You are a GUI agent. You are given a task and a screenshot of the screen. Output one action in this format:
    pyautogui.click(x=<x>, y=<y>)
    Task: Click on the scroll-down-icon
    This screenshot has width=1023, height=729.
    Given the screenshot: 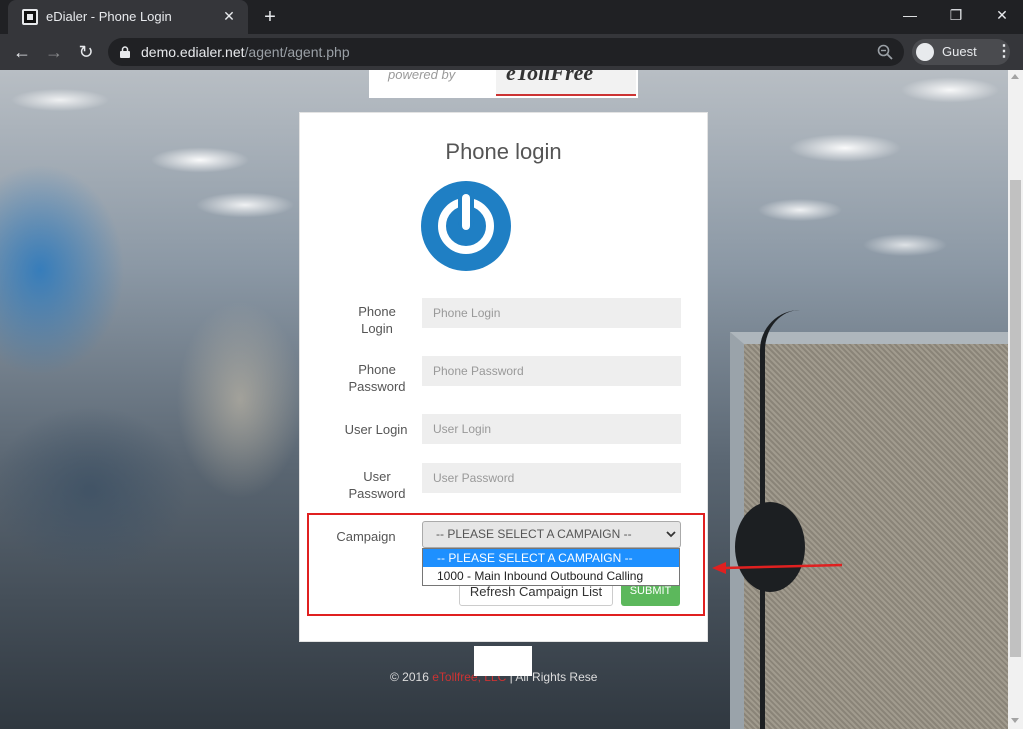 What is the action you would take?
    pyautogui.click(x=1015, y=720)
    